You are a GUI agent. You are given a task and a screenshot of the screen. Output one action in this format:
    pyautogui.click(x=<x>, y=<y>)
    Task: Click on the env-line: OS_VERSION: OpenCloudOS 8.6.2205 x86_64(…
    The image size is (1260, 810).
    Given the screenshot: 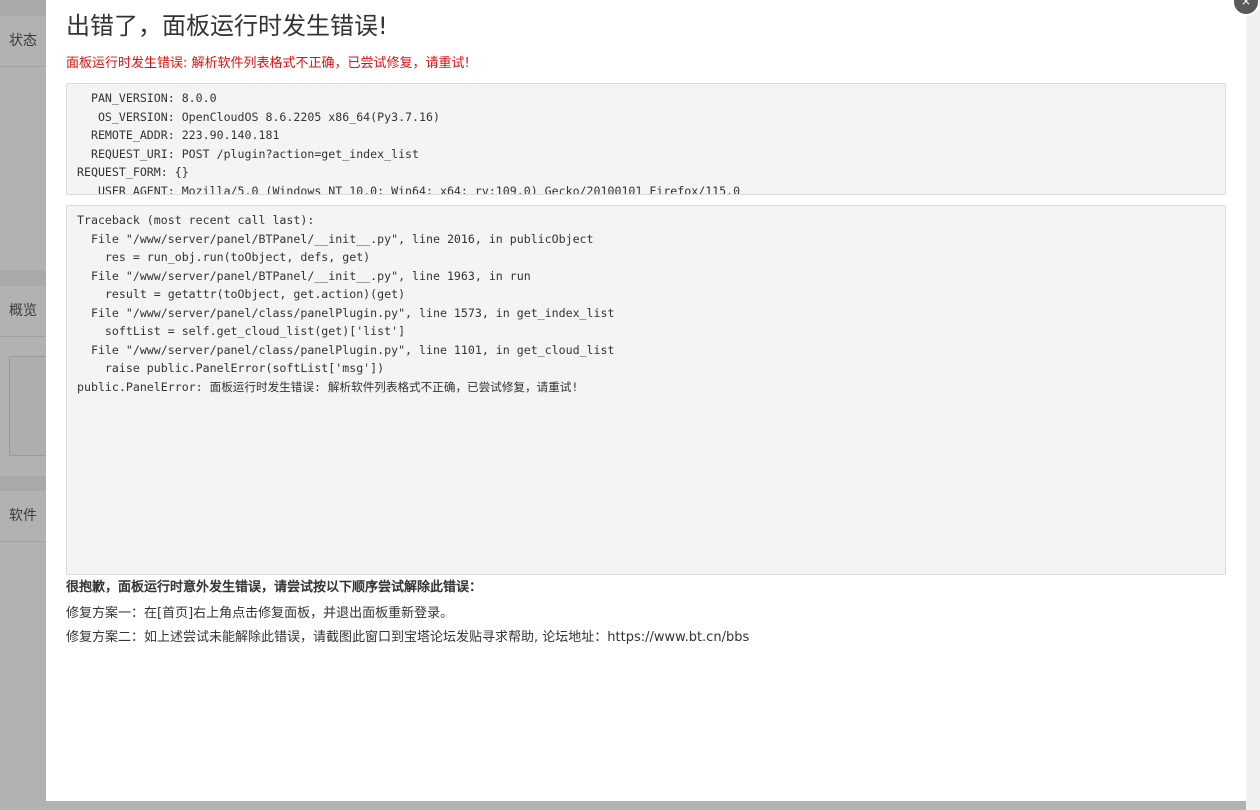 What is the action you would take?
    pyautogui.click(x=268, y=116)
    